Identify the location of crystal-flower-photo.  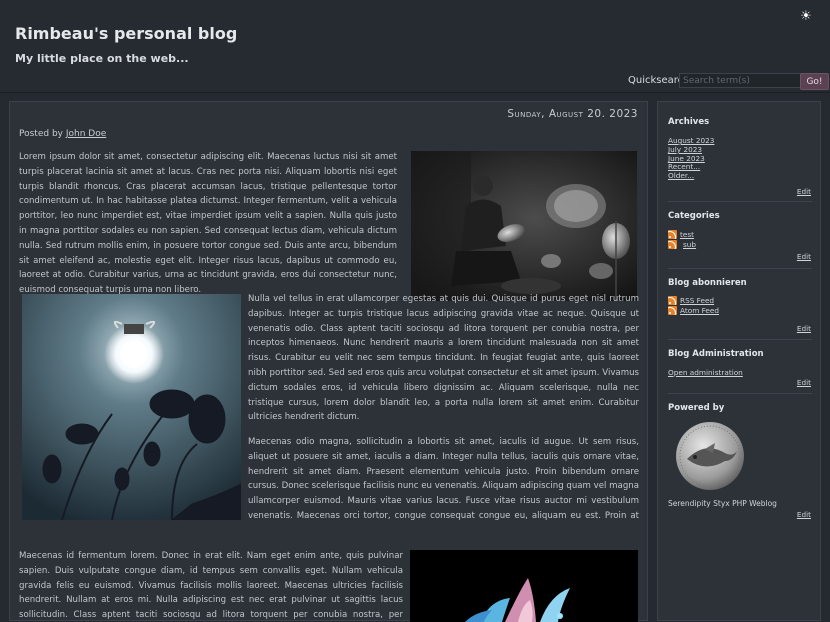
(524, 586).